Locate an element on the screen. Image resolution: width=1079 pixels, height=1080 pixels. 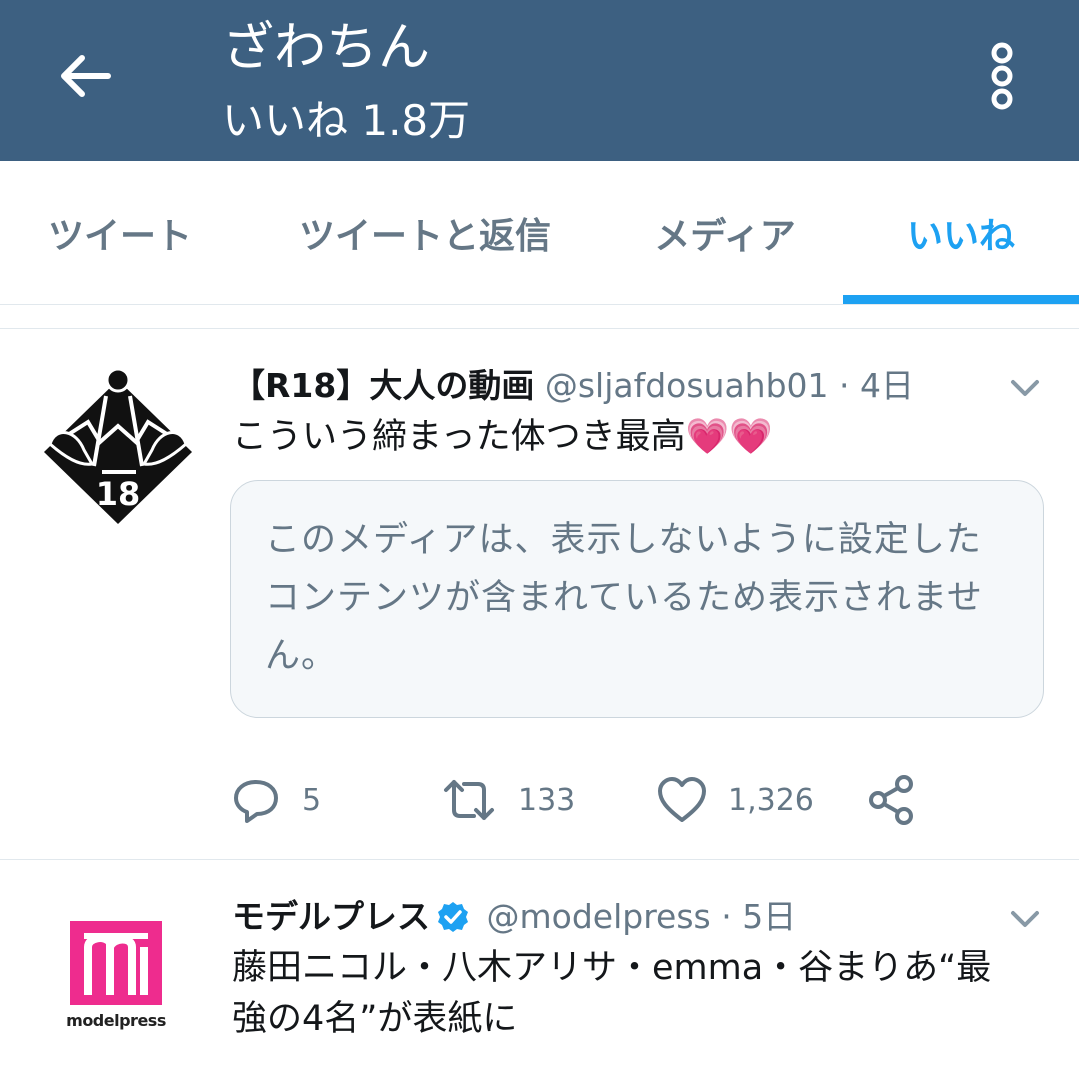
avatar: 18 is located at coordinates (118, 448).